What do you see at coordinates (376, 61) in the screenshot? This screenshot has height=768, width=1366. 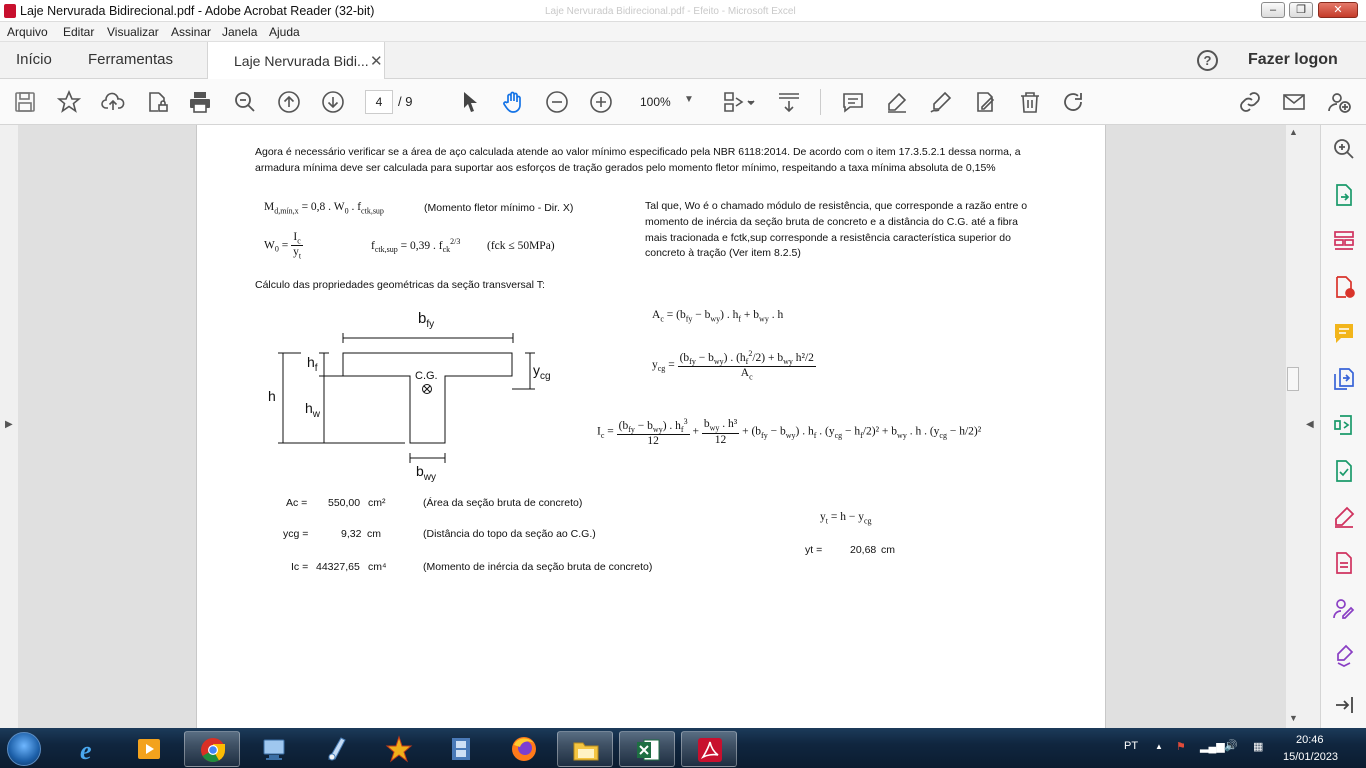 I see `close-tab-icon: ✕` at bounding box center [376, 61].